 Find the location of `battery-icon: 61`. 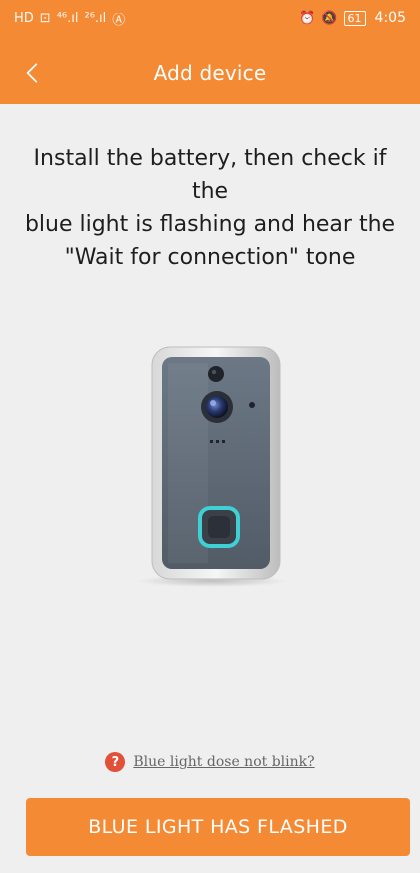

battery-icon: 61 is located at coordinates (354, 18).